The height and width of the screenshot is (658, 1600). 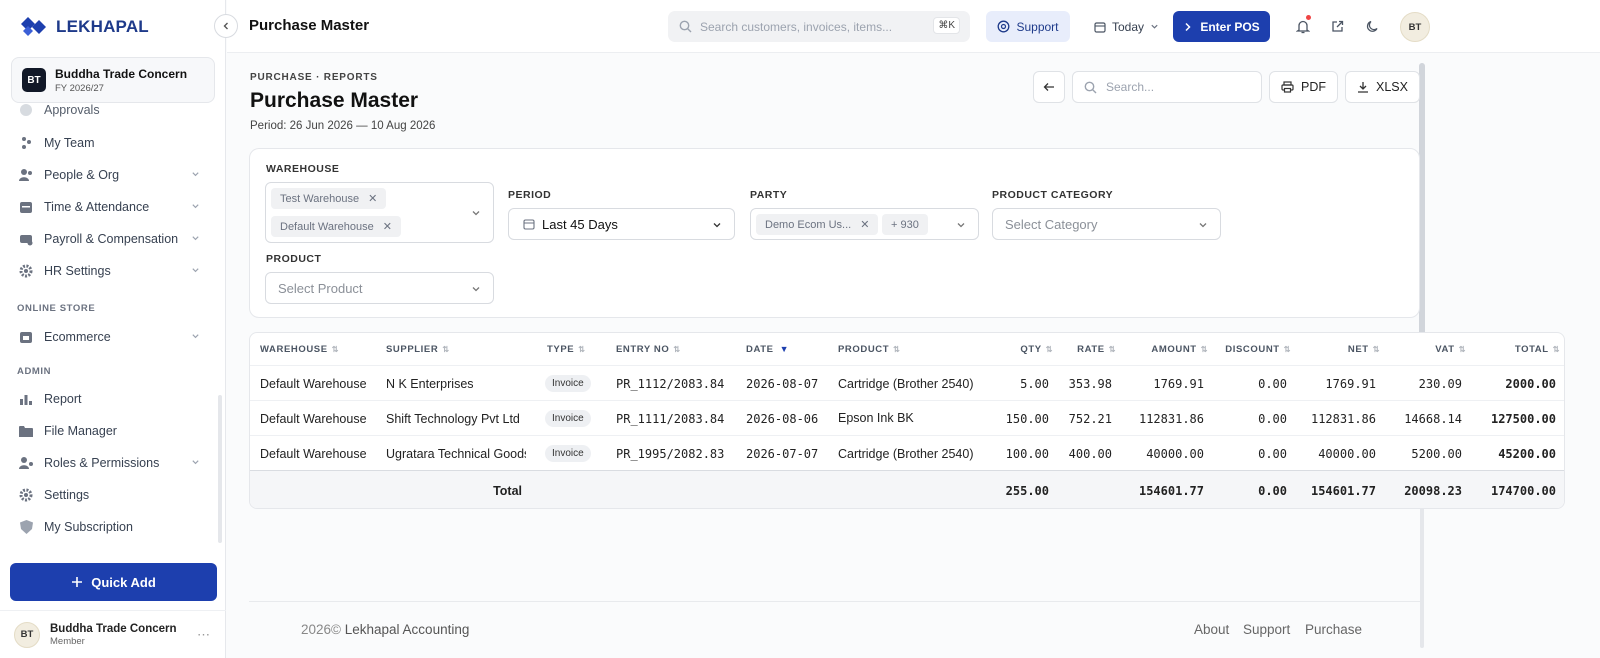 What do you see at coordinates (1019, 349) in the screenshot?
I see `column-header-qty: QTY ⇅` at bounding box center [1019, 349].